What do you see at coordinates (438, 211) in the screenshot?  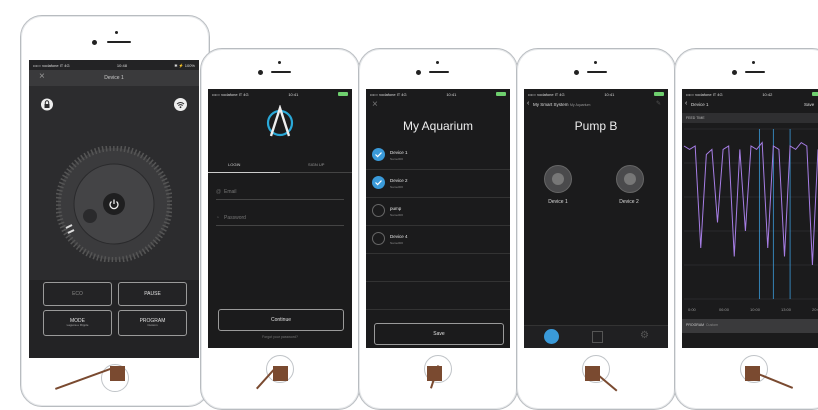 I see `list-item: pump Name000` at bounding box center [438, 211].